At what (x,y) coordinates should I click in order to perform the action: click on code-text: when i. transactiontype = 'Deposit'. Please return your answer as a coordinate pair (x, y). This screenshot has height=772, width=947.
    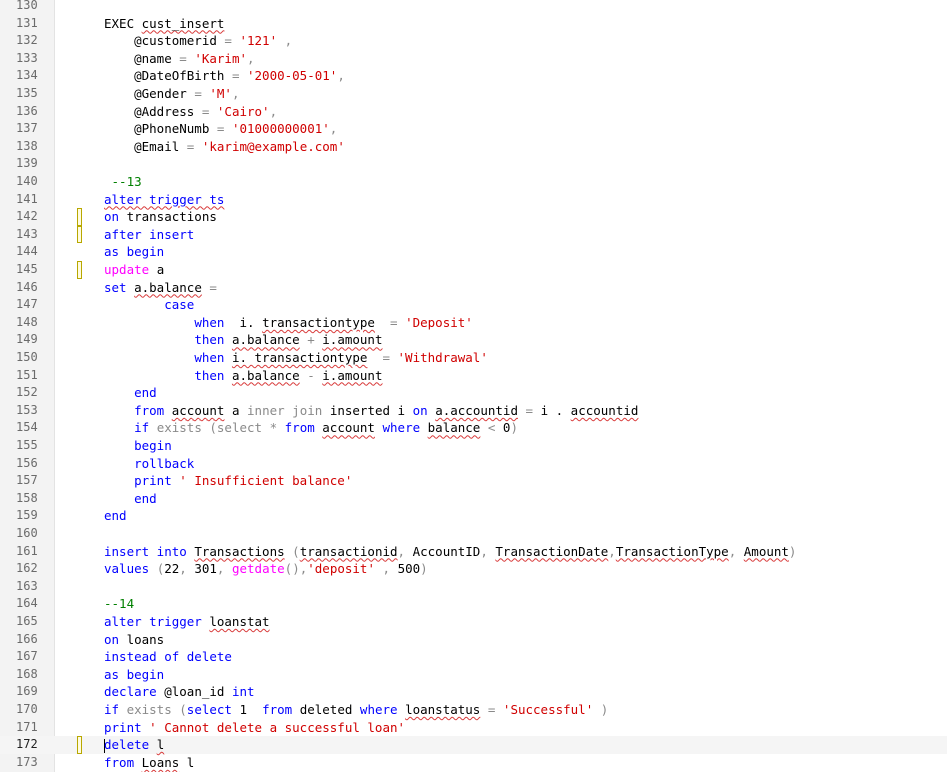
    Looking at the image, I should click on (288, 323).